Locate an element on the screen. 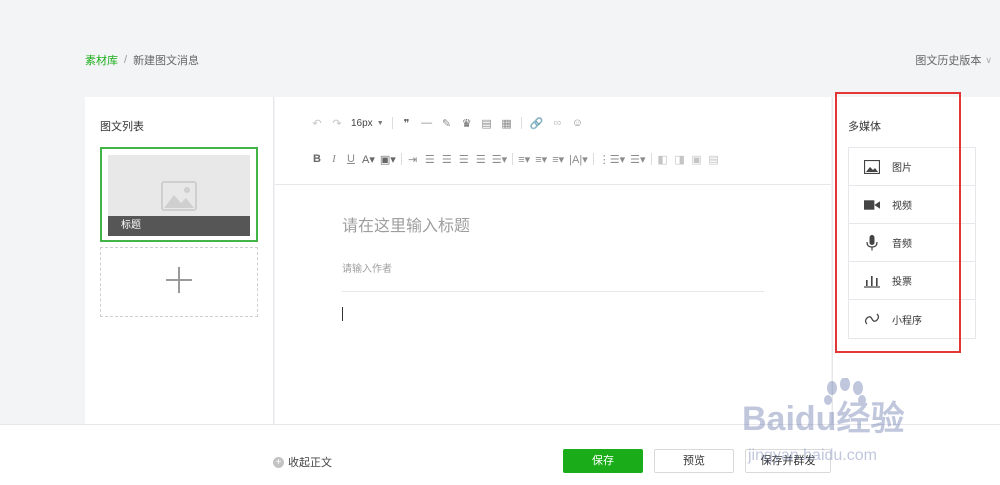 This screenshot has height=485, width=1000. chevron-down-icon: ▼ is located at coordinates (380, 123).